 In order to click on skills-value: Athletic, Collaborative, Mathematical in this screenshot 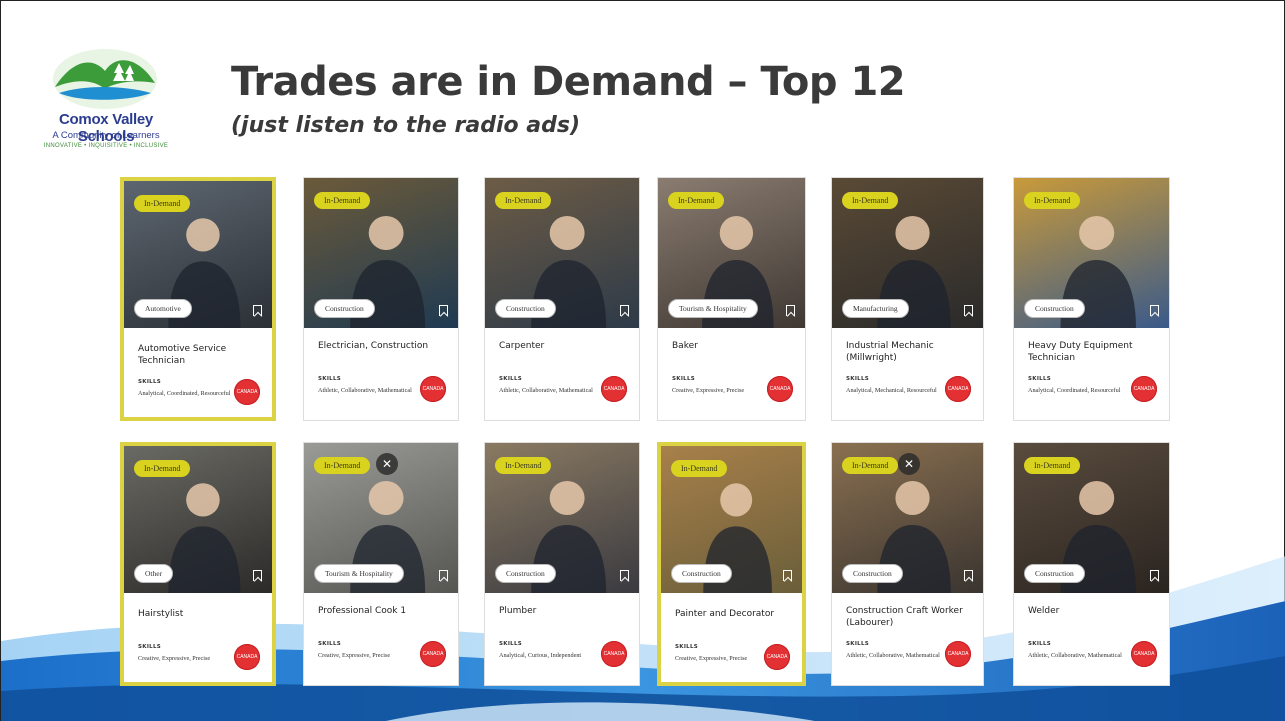, I will do `click(893, 655)`.